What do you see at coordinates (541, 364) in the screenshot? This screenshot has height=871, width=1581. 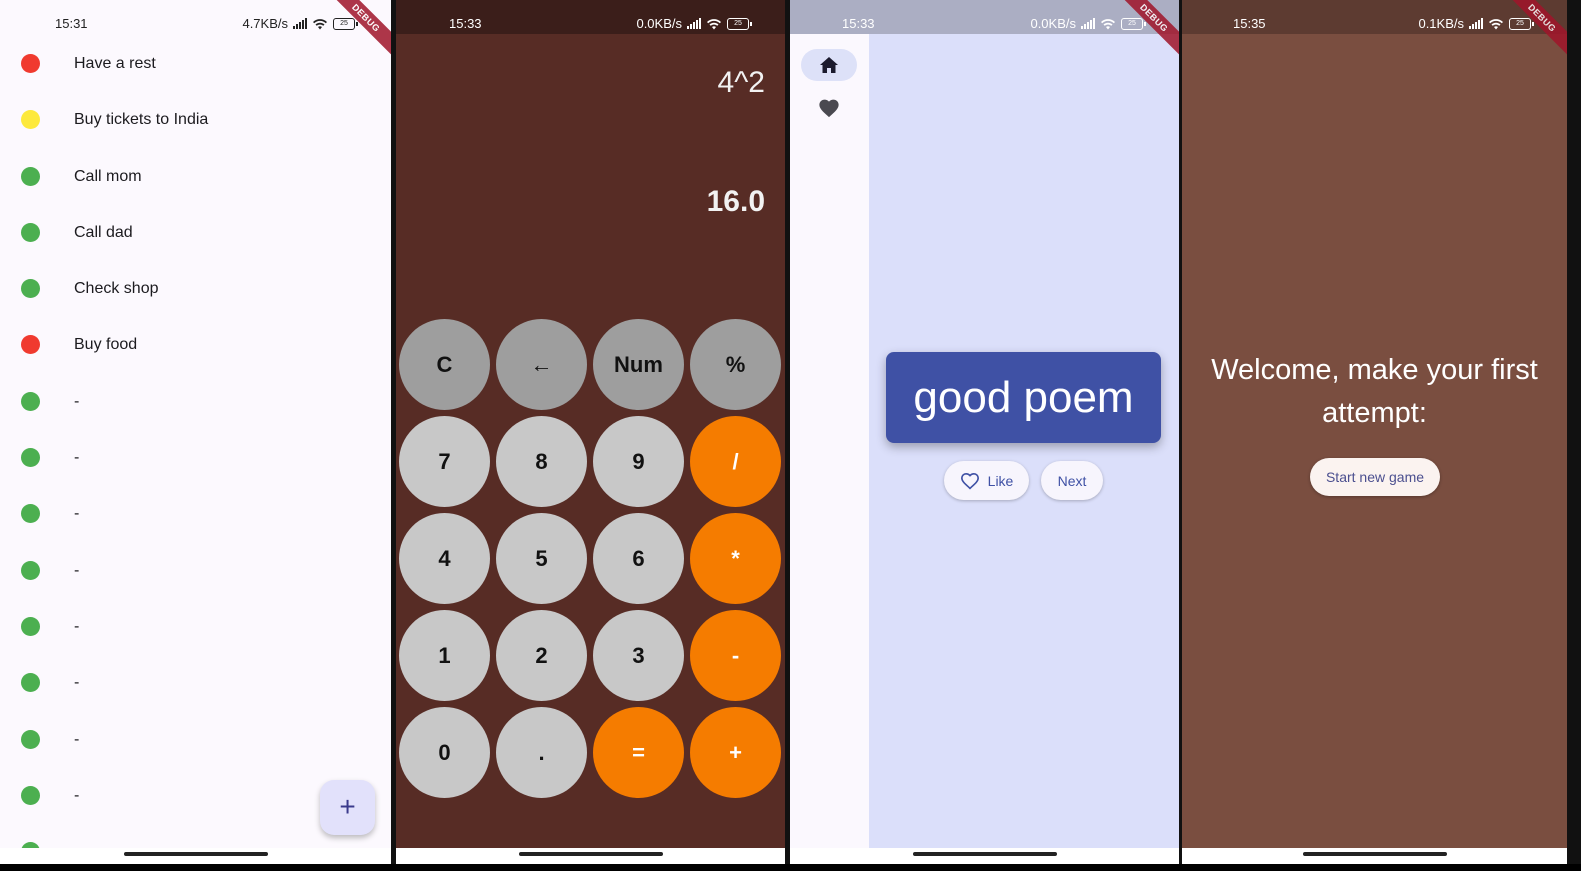 I see `calc-key: ←` at bounding box center [541, 364].